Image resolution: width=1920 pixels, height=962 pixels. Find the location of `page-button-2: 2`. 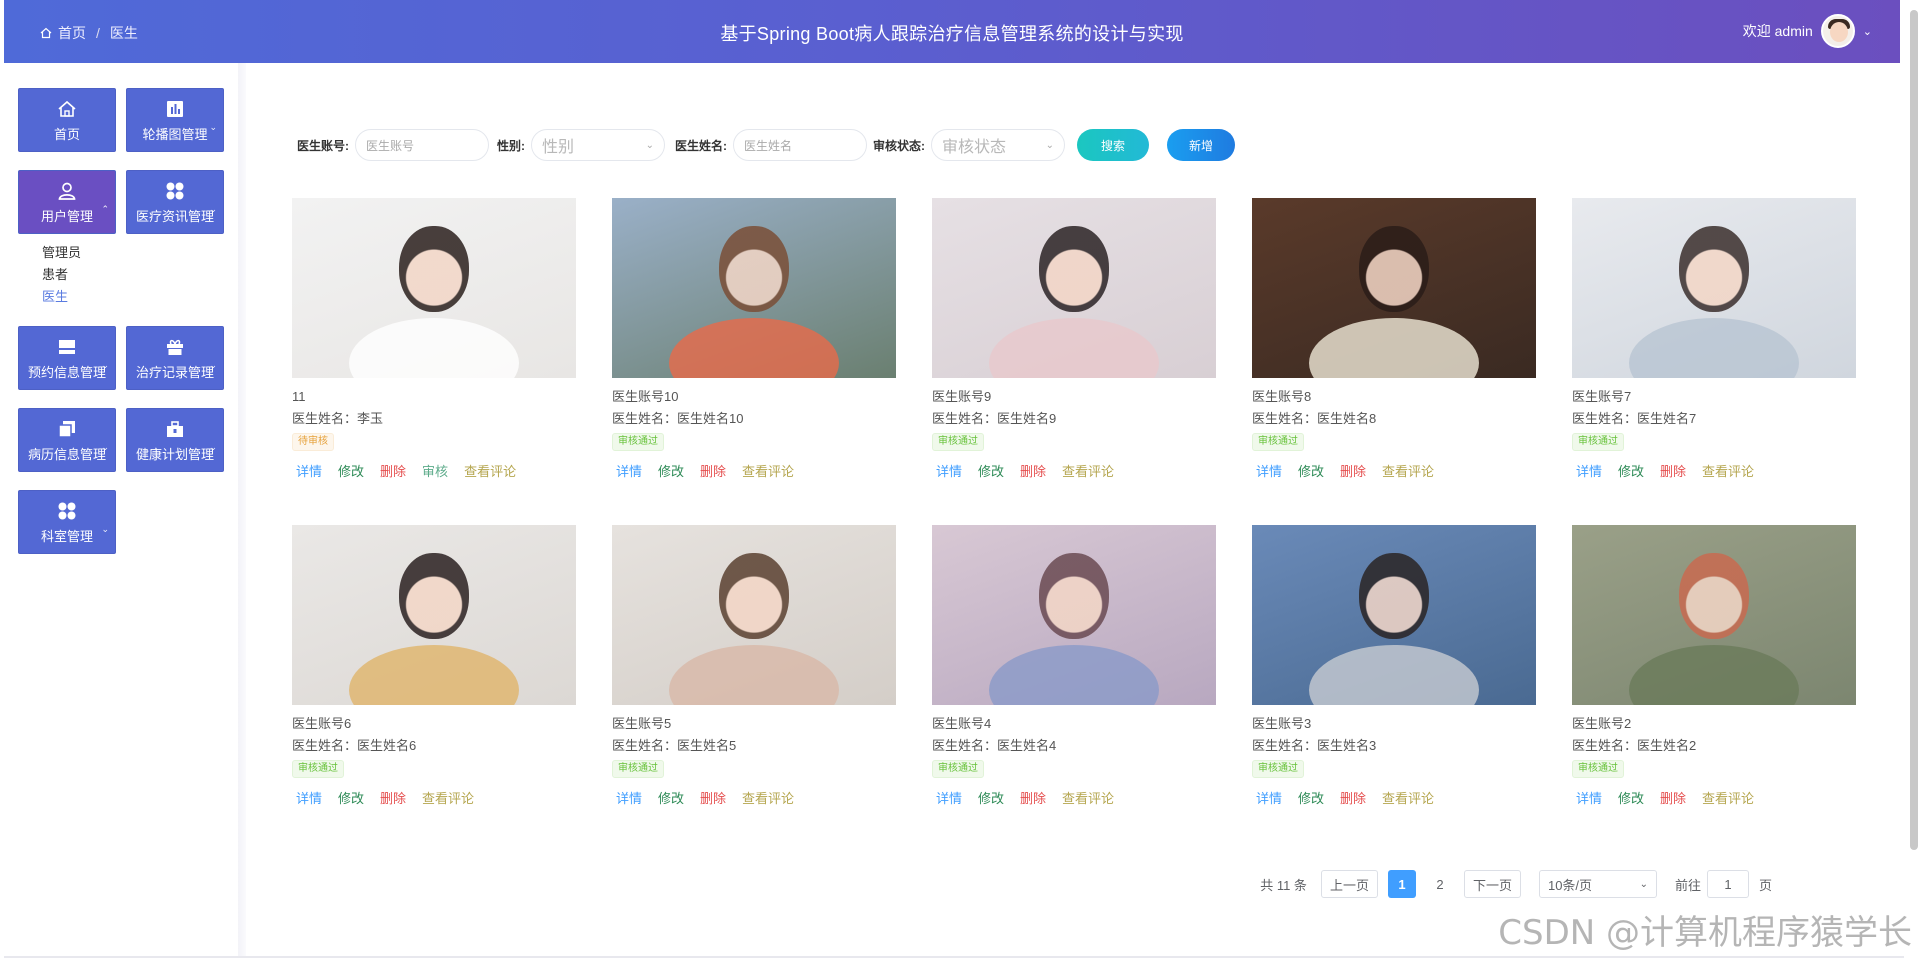

page-button-2: 2 is located at coordinates (1440, 884).